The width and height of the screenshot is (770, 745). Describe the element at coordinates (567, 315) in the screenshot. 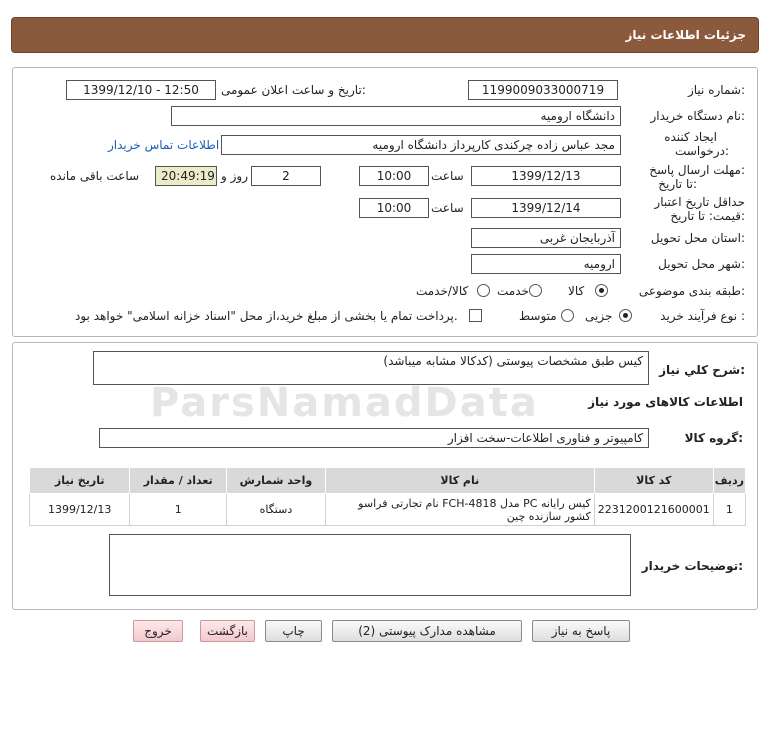

I see `process-radio-medium` at that location.